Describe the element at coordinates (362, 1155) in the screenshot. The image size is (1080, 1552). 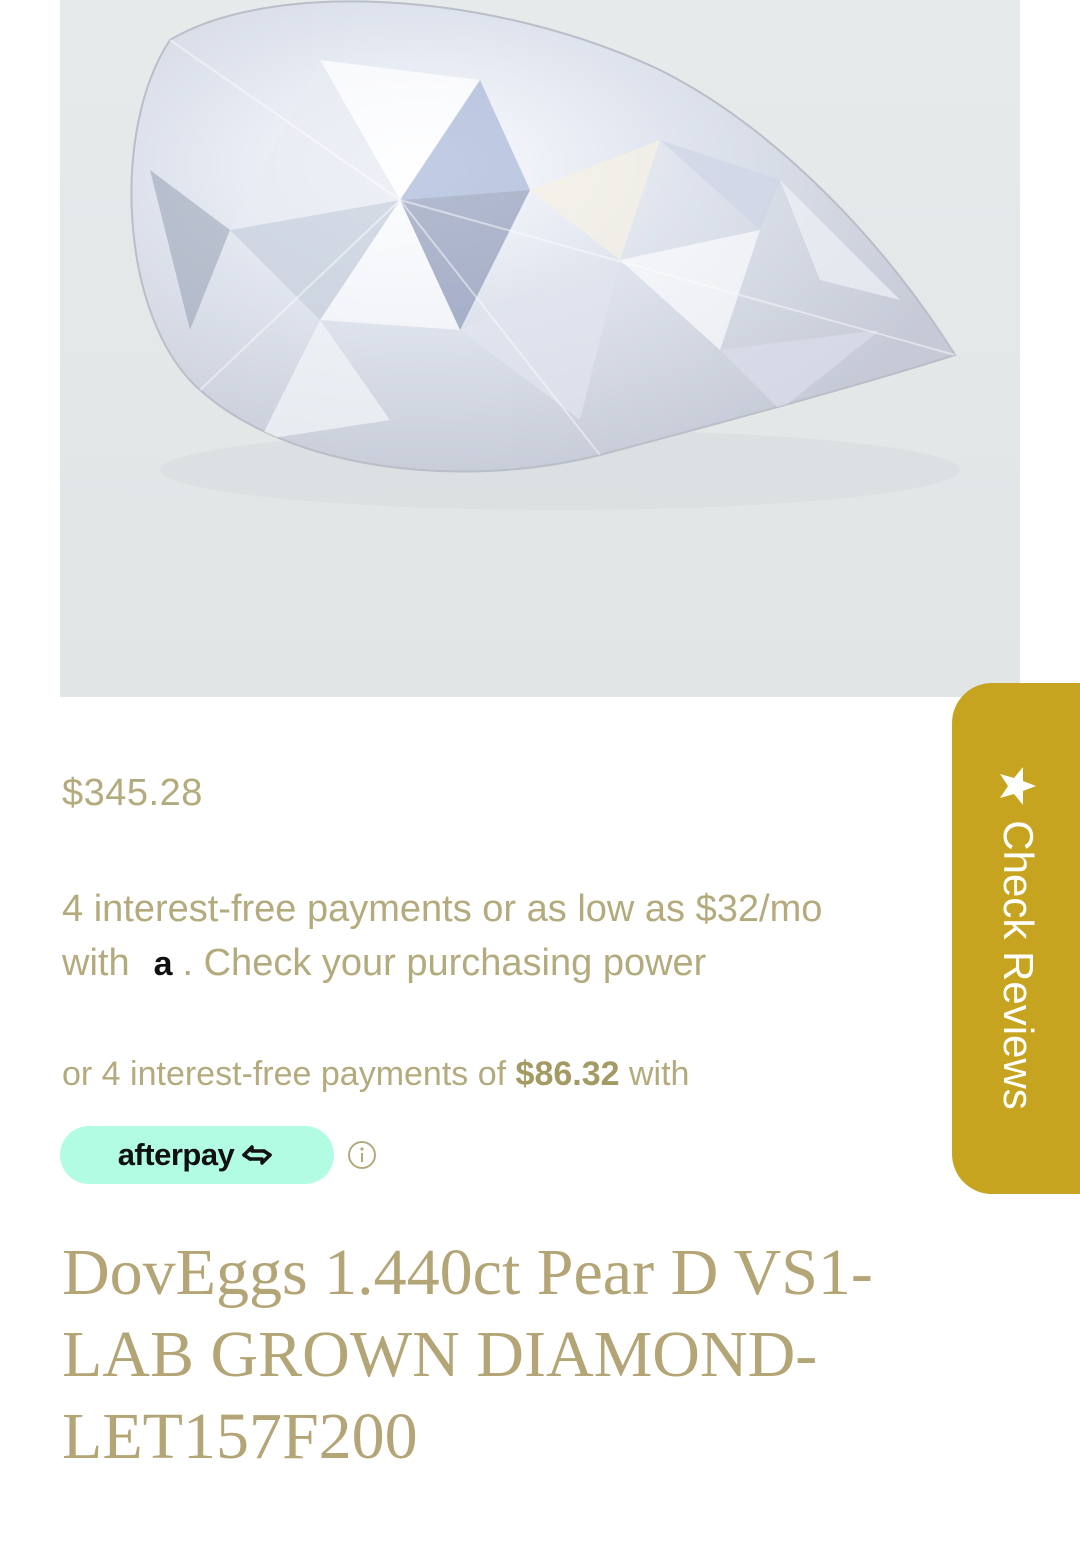
I see `info-icon` at that location.